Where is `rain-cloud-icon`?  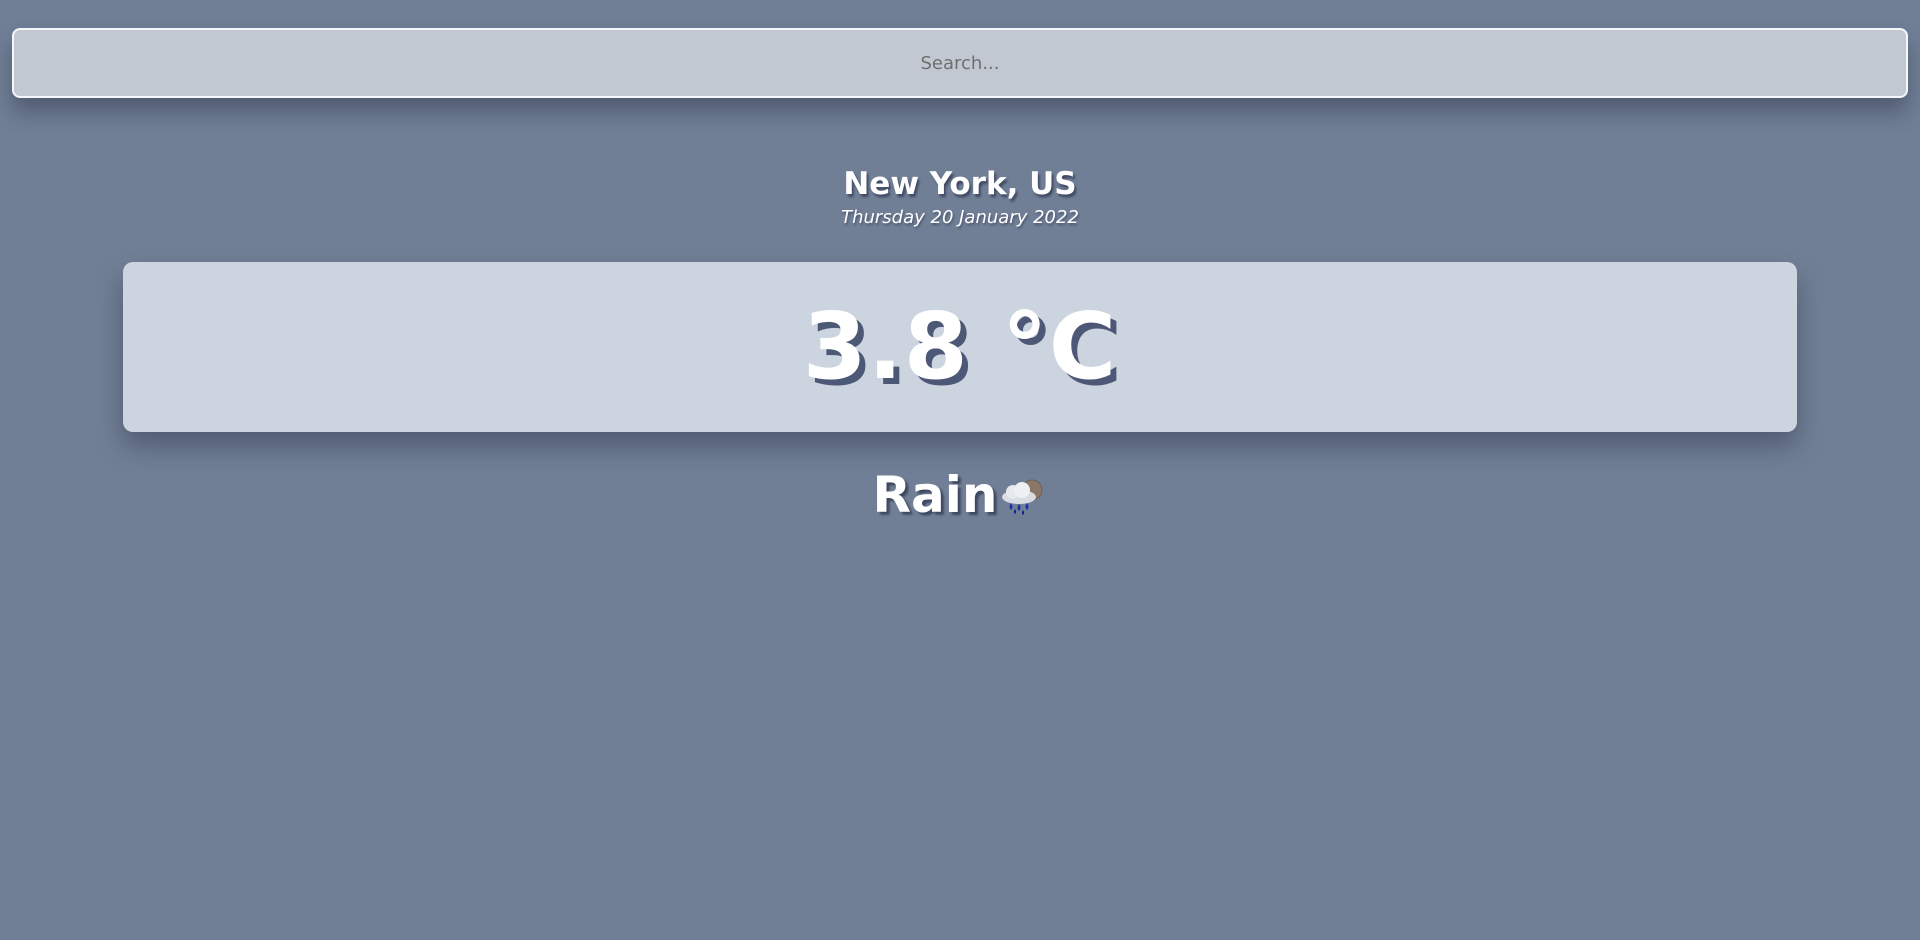
rain-cloud-icon is located at coordinates (1022, 497).